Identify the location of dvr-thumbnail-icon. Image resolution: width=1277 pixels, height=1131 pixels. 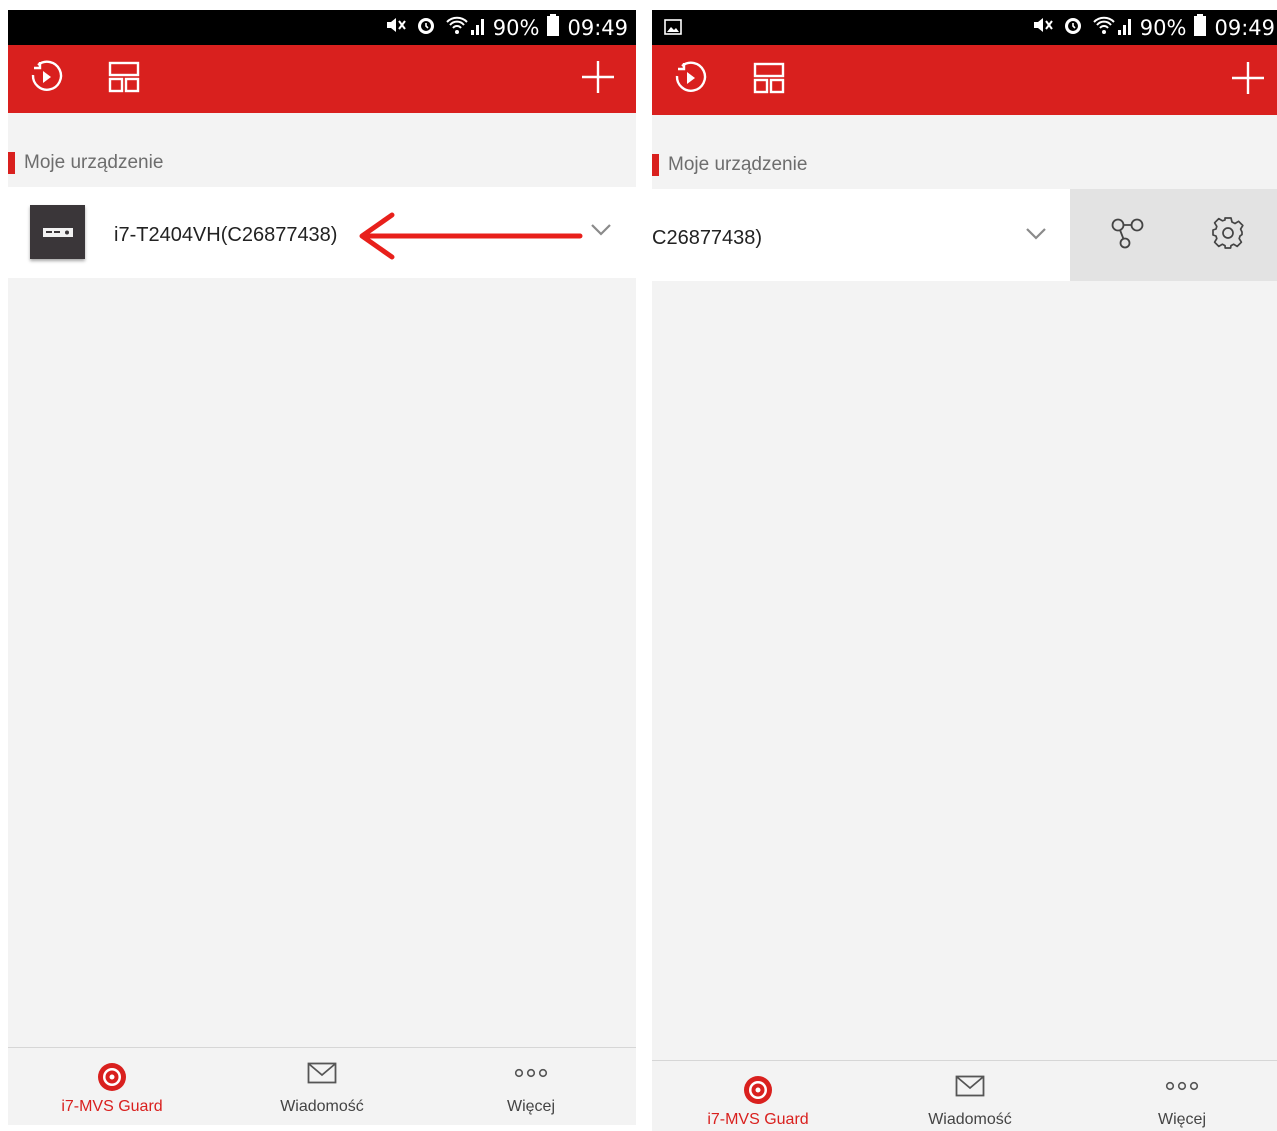
(57, 232).